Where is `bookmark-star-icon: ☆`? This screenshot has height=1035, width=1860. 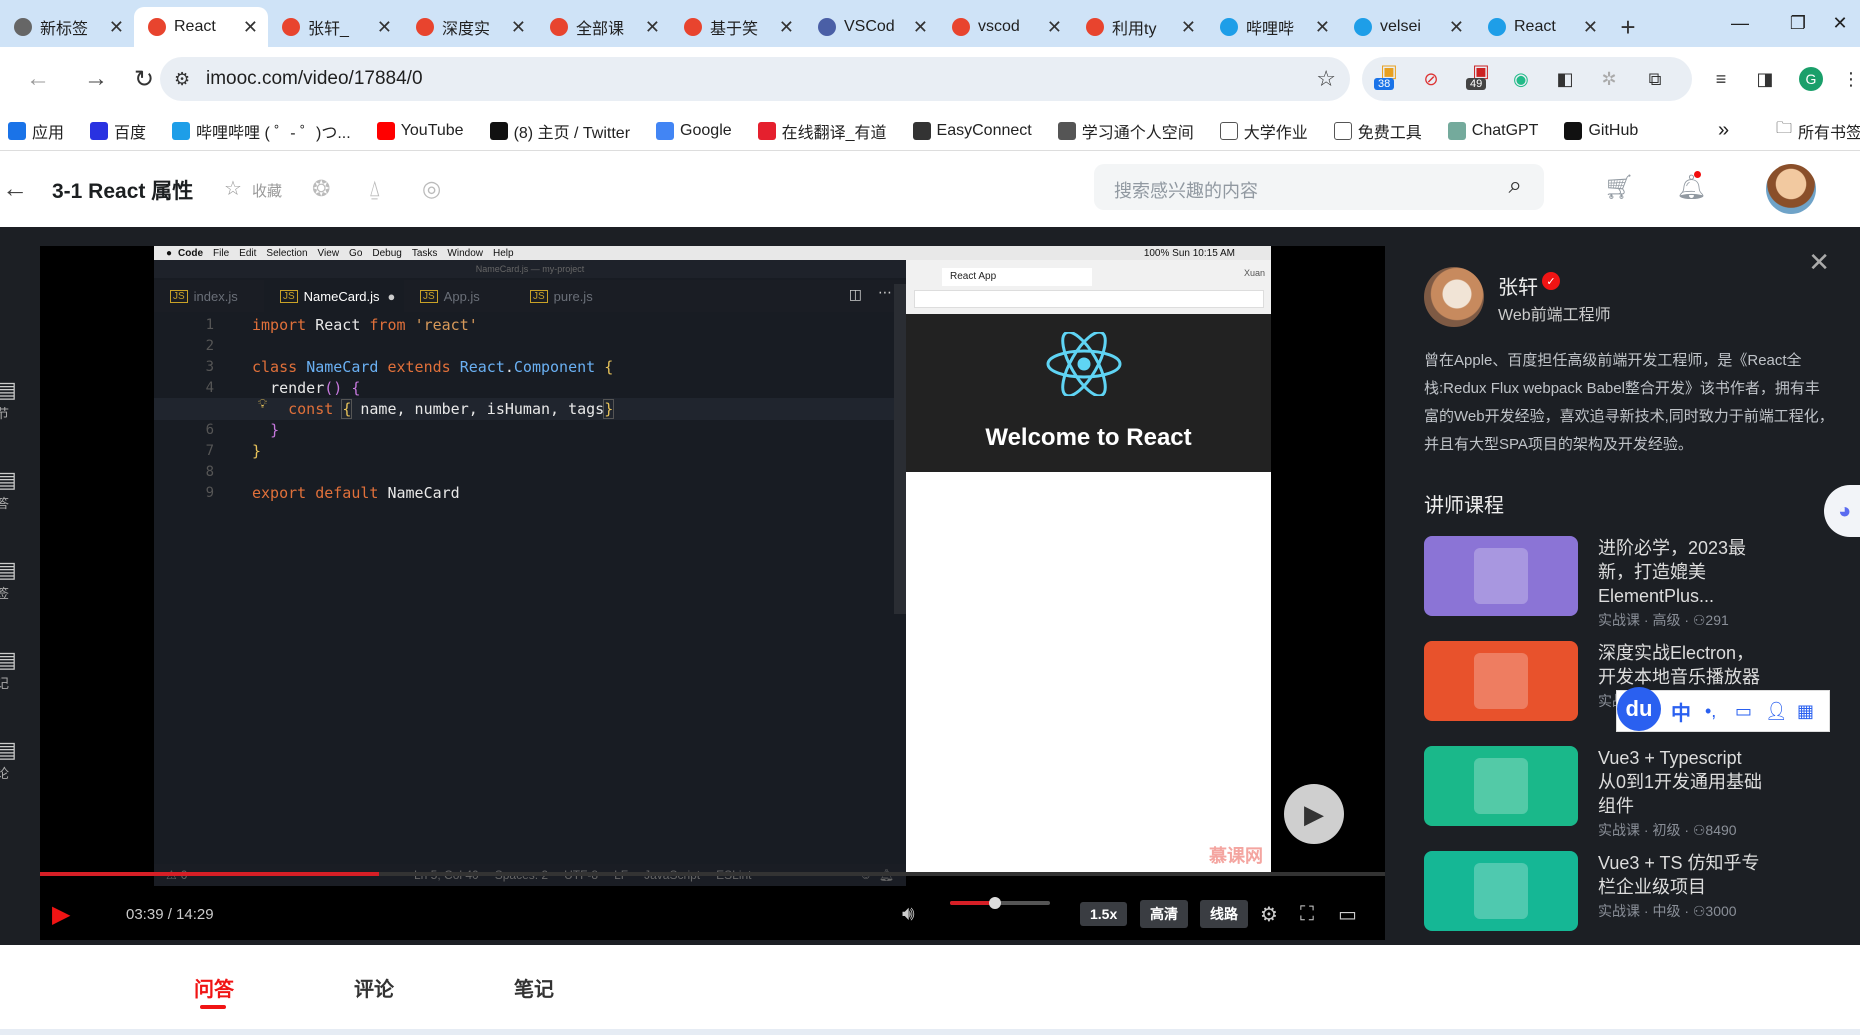 bookmark-star-icon: ☆ is located at coordinates (1326, 79).